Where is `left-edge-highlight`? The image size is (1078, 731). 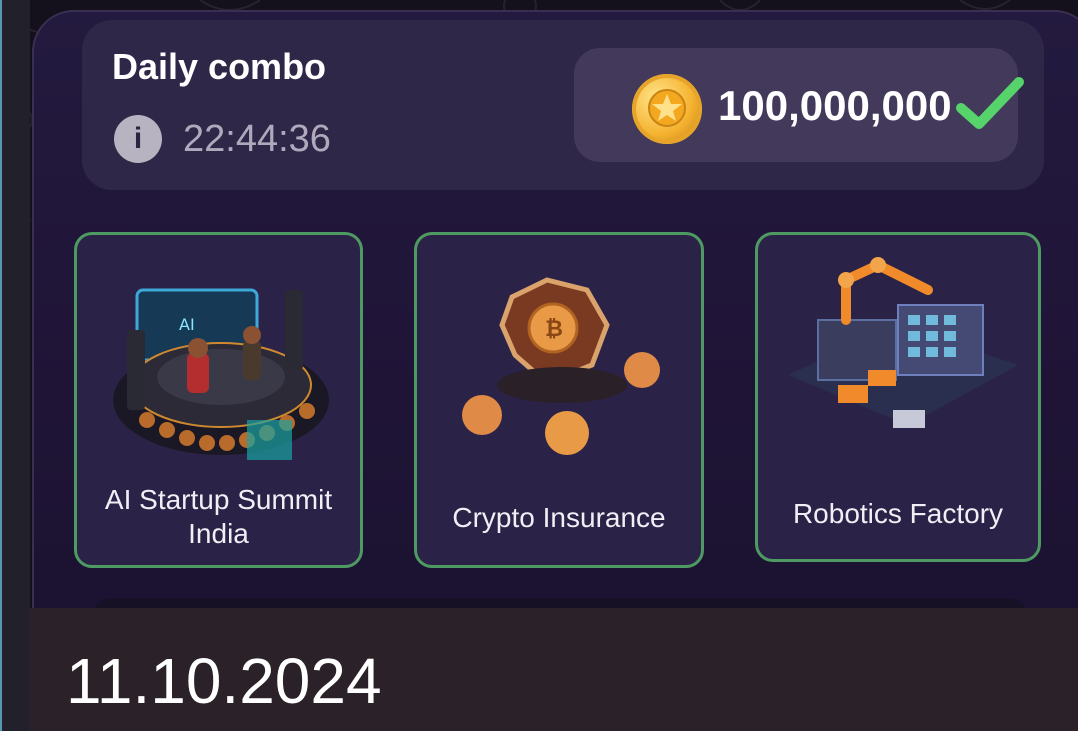 left-edge-highlight is located at coordinates (1, 365).